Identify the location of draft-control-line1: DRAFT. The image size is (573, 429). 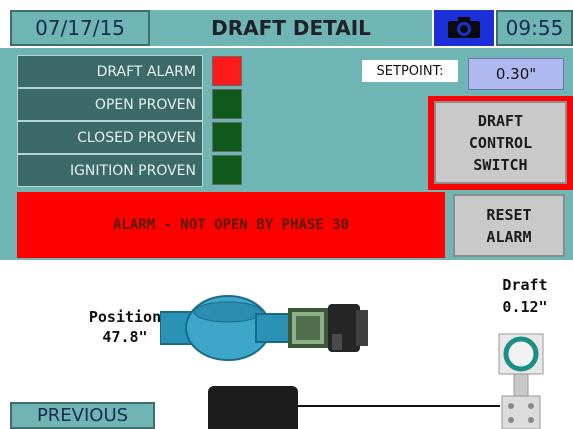
(500, 120).